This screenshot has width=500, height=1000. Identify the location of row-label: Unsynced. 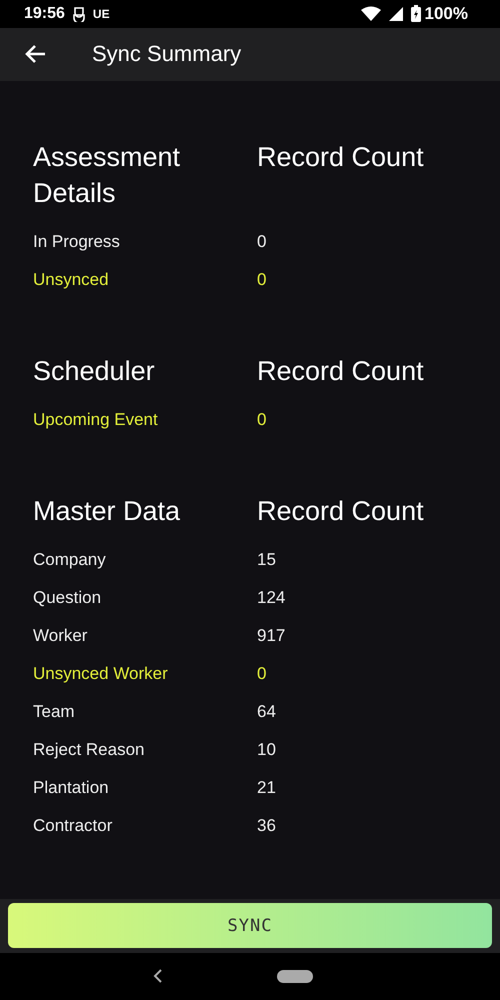
(71, 280).